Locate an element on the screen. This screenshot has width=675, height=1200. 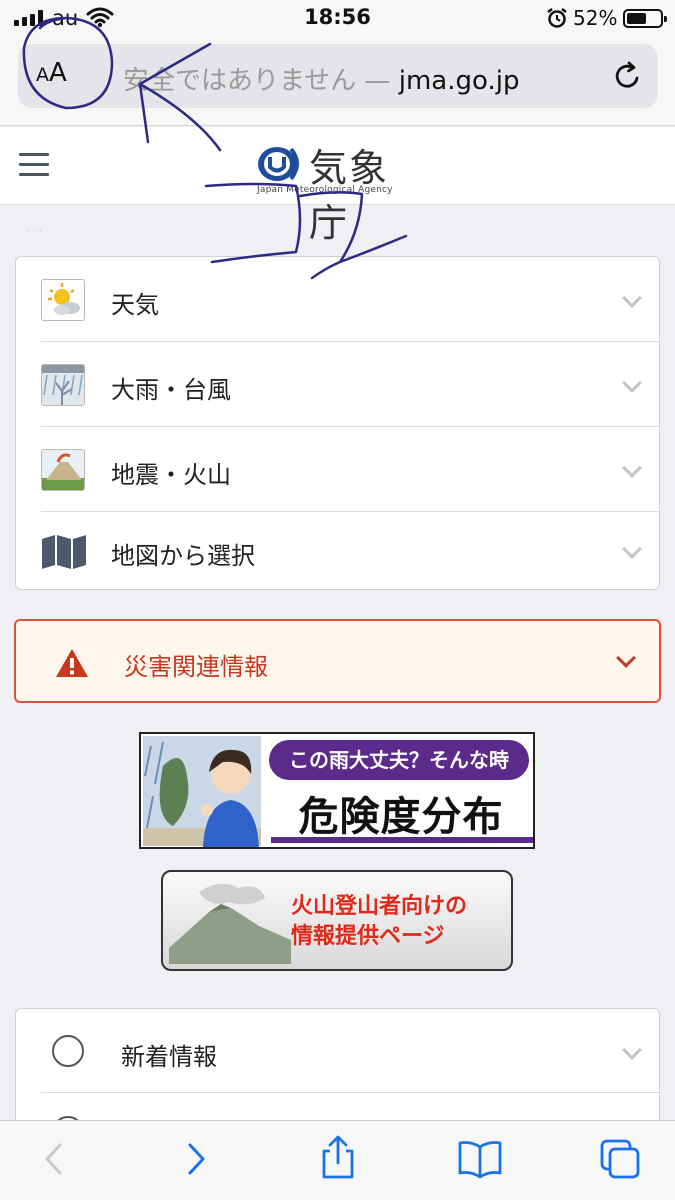
banner-underline is located at coordinates (402, 840).